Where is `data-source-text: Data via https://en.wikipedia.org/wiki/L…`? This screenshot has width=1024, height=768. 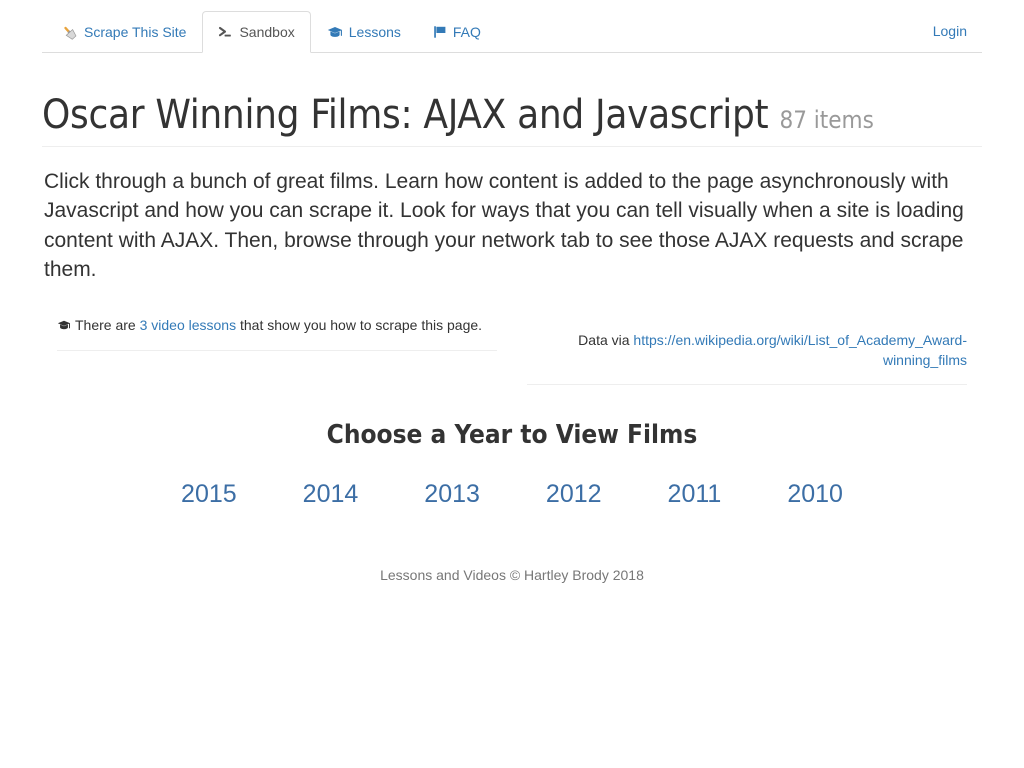 data-source-text: Data via https://en.wikipedia.org/wiki/L… is located at coordinates (747, 357).